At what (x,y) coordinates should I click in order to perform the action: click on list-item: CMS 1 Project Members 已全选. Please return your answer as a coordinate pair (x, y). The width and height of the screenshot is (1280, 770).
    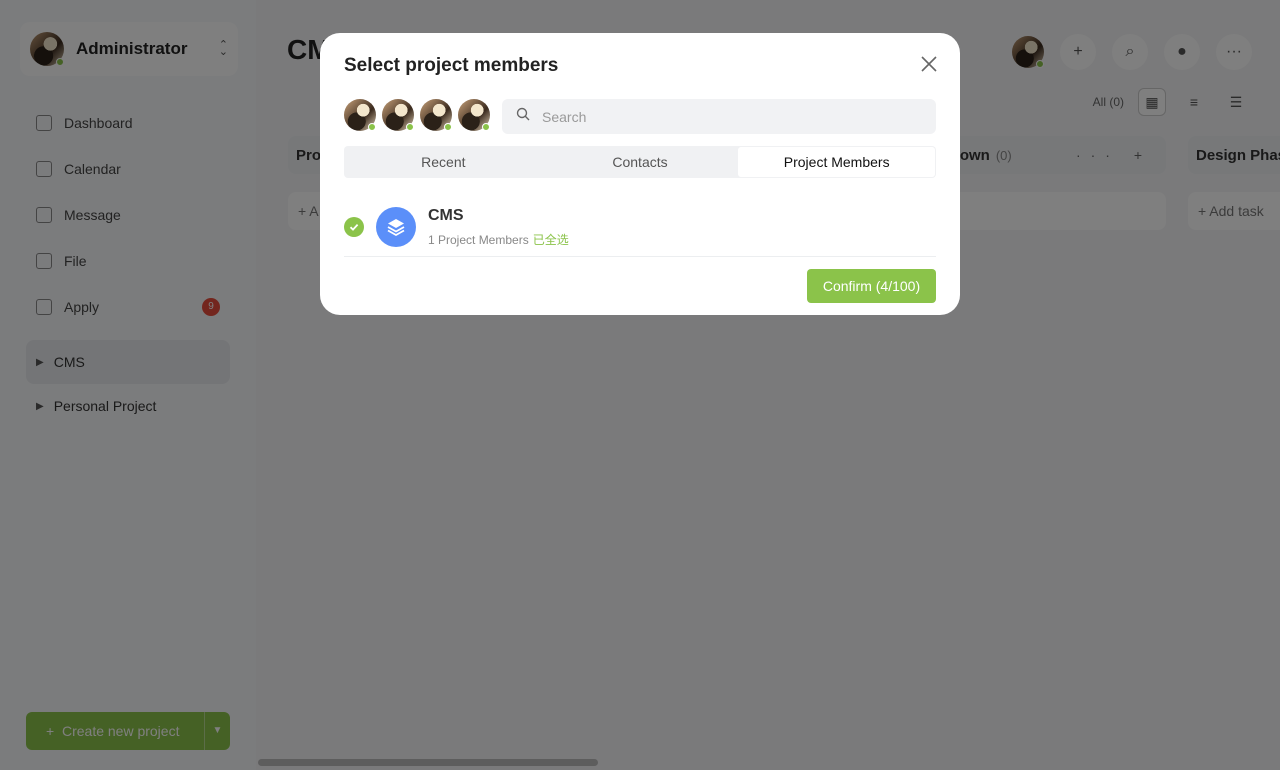
    Looking at the image, I should click on (640, 227).